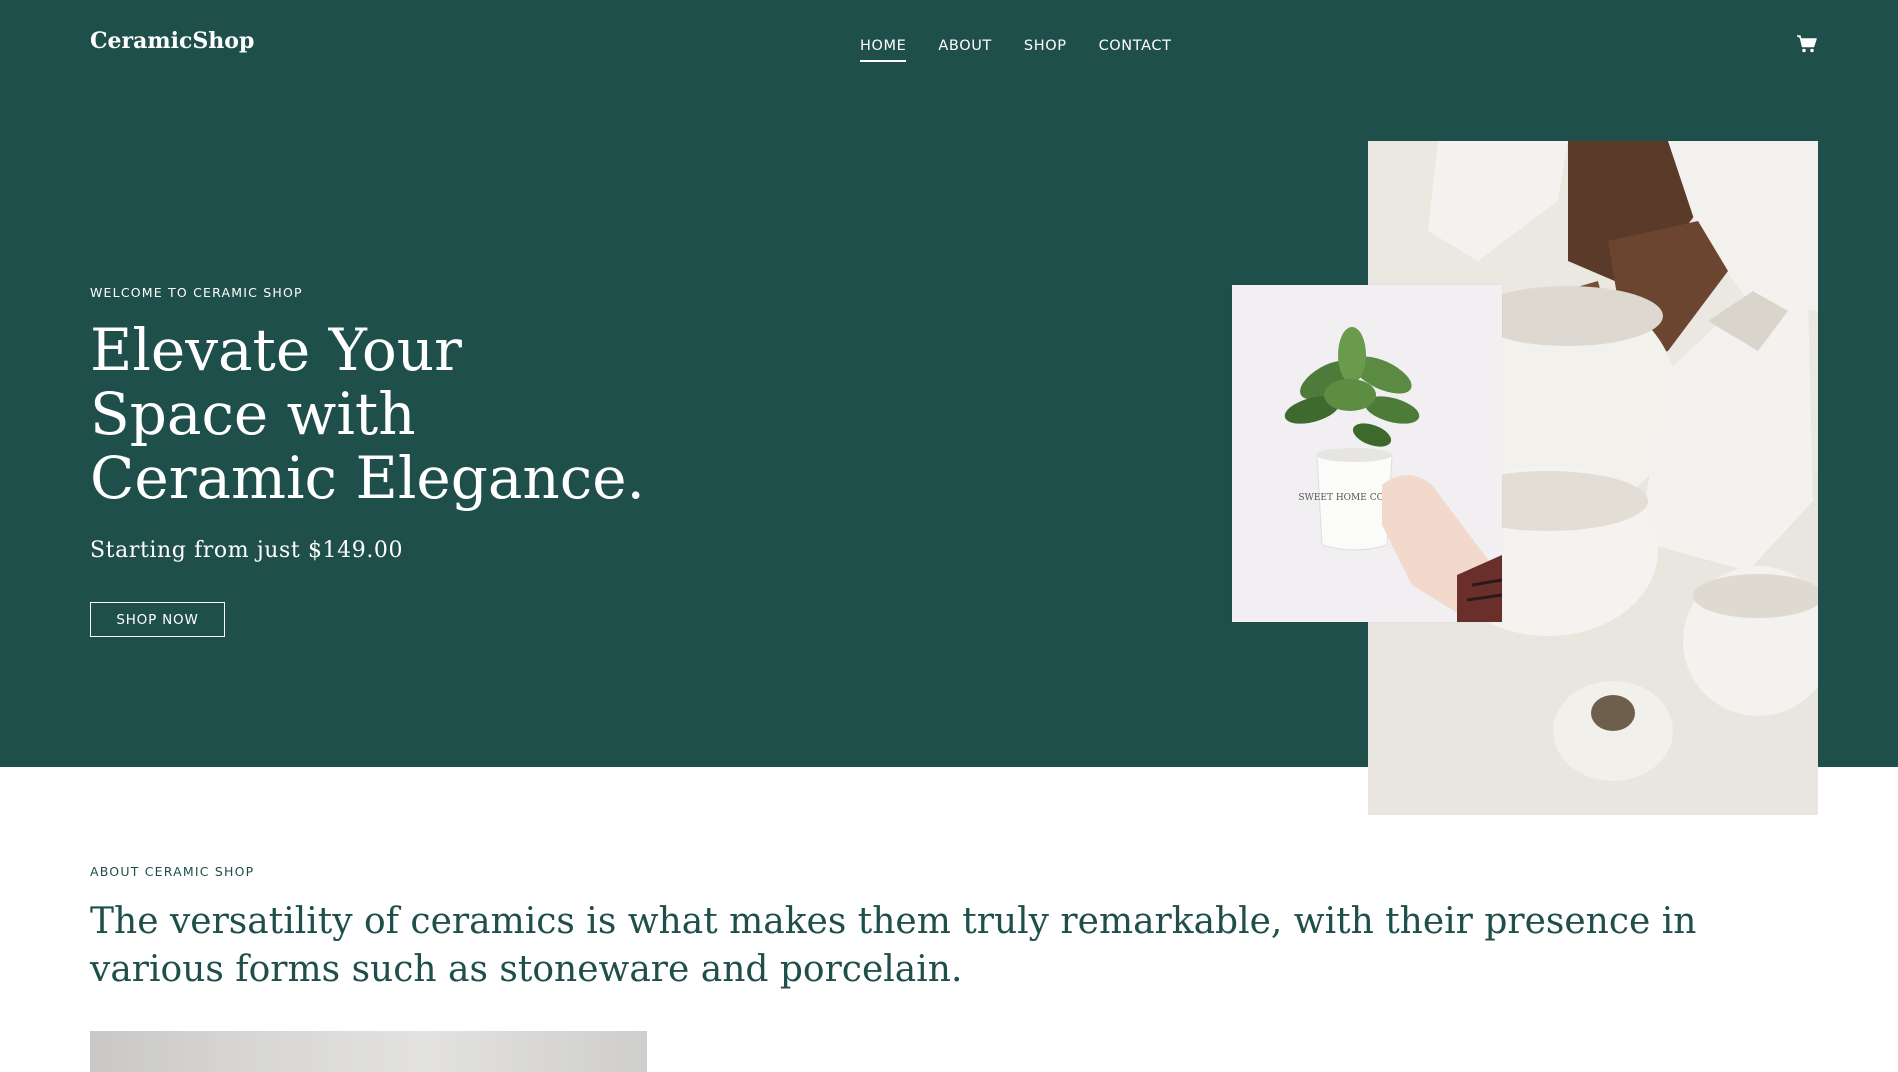 This screenshot has width=1898, height=1072. Describe the element at coordinates (367, 478) in the screenshot. I see `hero-headline-line-3: Ceramic Elegance.` at that location.